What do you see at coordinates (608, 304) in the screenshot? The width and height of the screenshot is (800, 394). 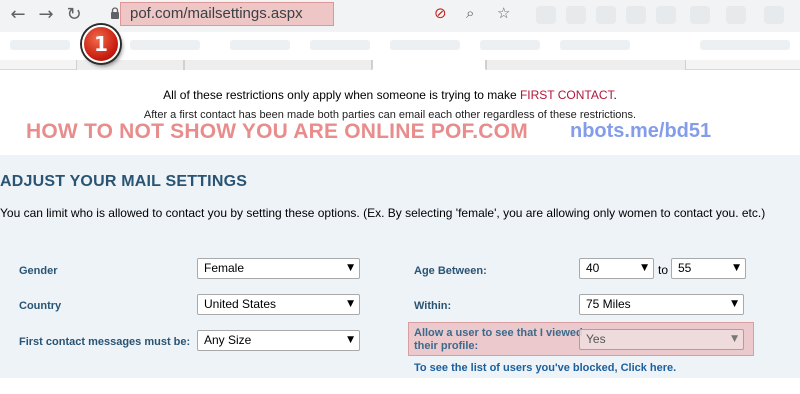 I see `within-value: 75 Miles` at bounding box center [608, 304].